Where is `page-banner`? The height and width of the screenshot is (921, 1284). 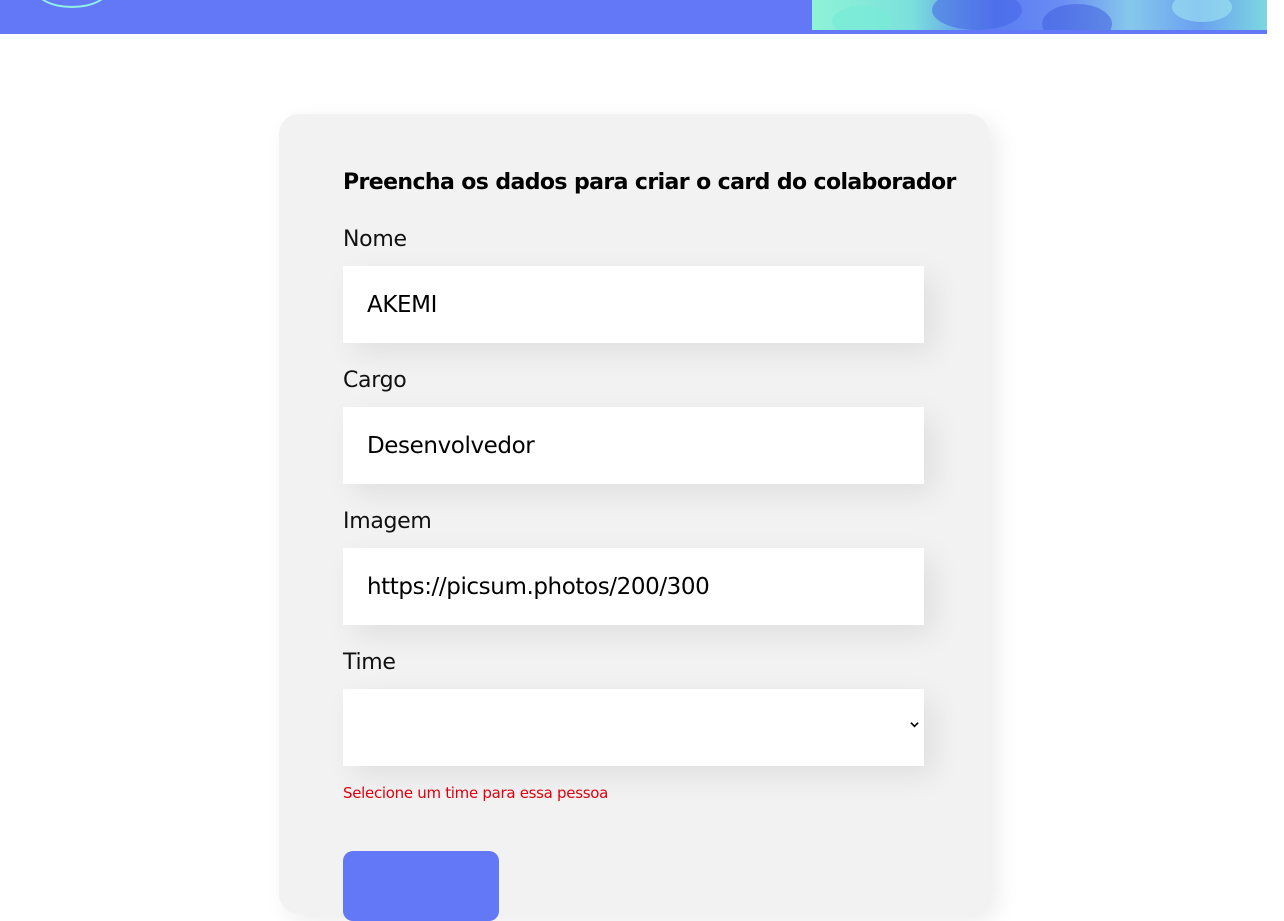
page-banner is located at coordinates (633, 17).